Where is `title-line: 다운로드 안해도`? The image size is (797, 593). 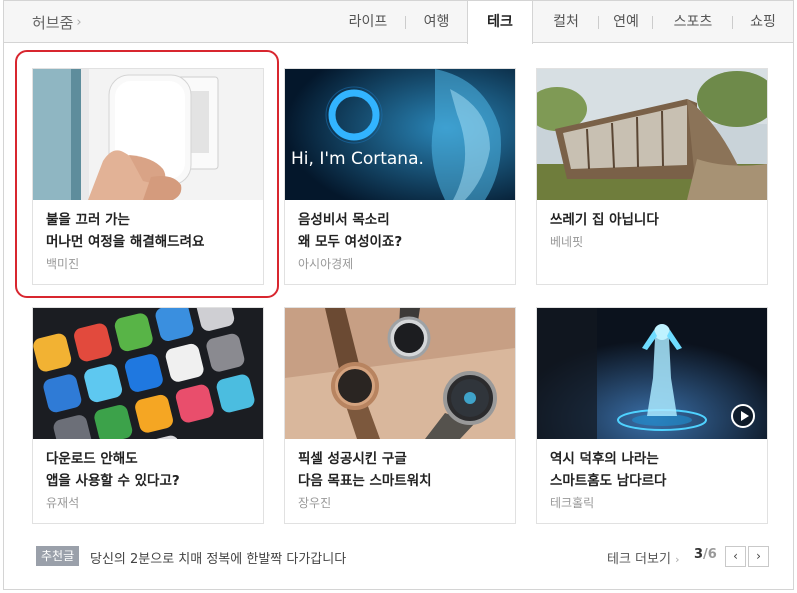
title-line: 다운로드 안해도 is located at coordinates (92, 459).